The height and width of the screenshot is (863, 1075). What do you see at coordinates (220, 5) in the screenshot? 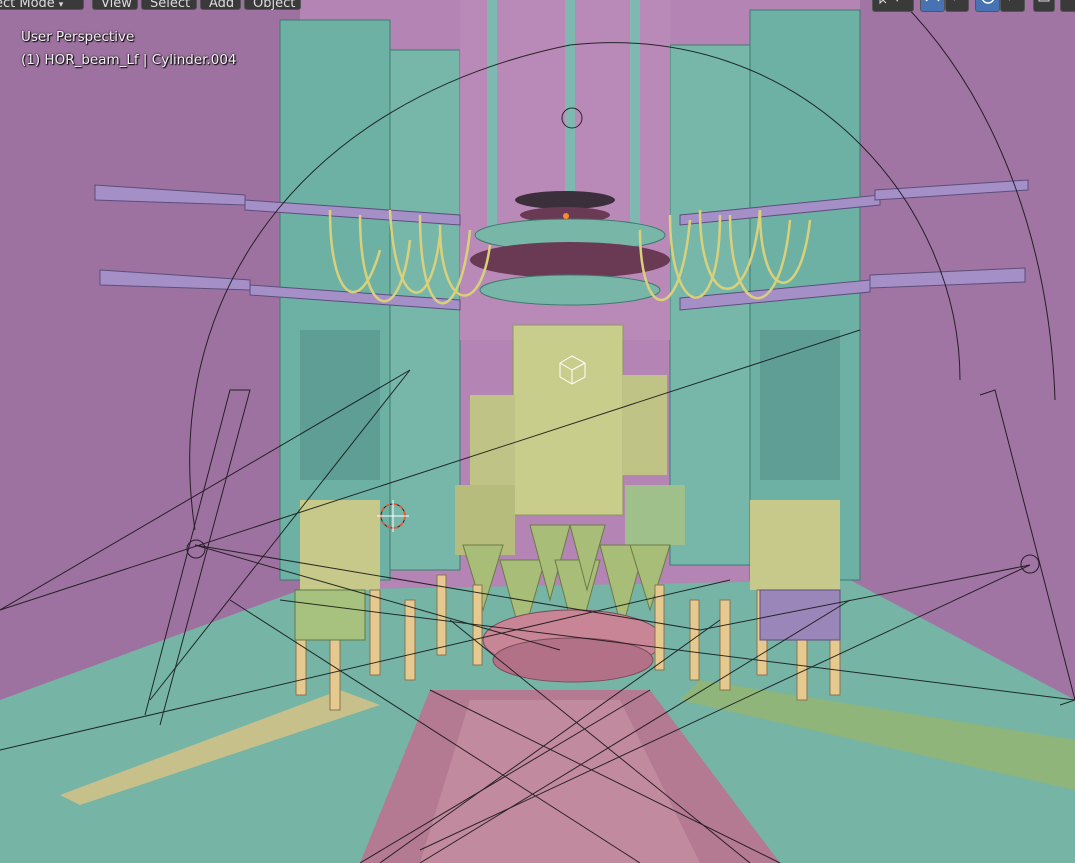
I see `add-menu: Add` at bounding box center [220, 5].